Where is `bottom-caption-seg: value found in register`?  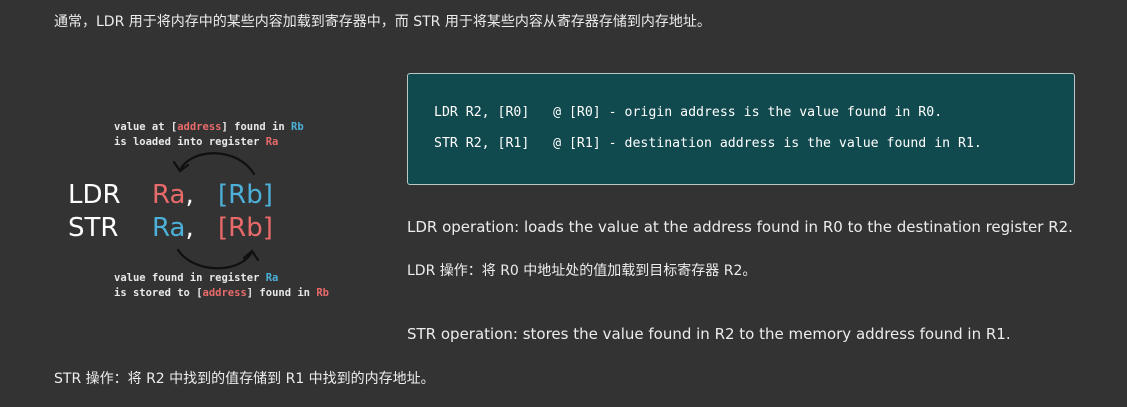
bottom-caption-seg: value found in register is located at coordinates (190, 278).